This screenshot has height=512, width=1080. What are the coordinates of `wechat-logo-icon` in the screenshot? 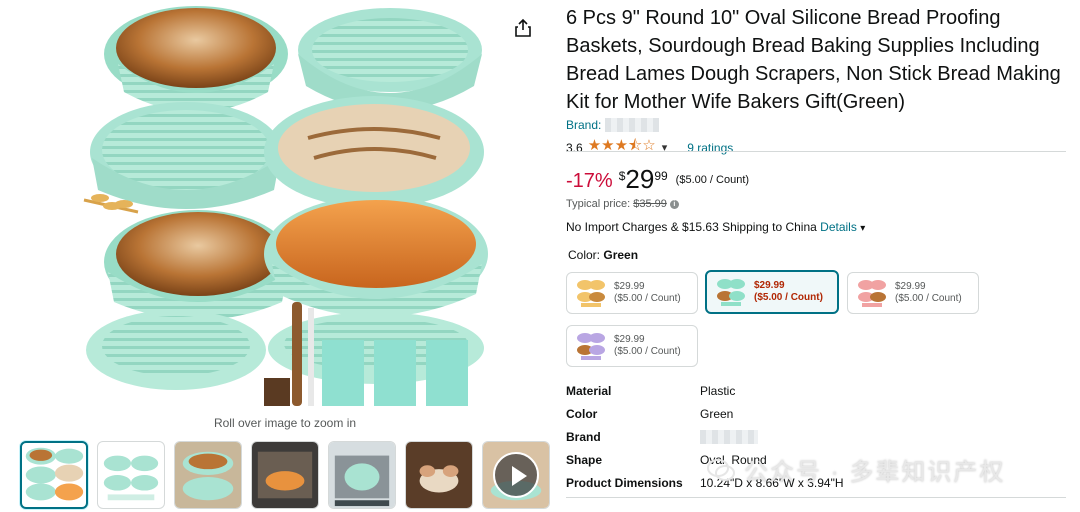 It's located at (721, 469).